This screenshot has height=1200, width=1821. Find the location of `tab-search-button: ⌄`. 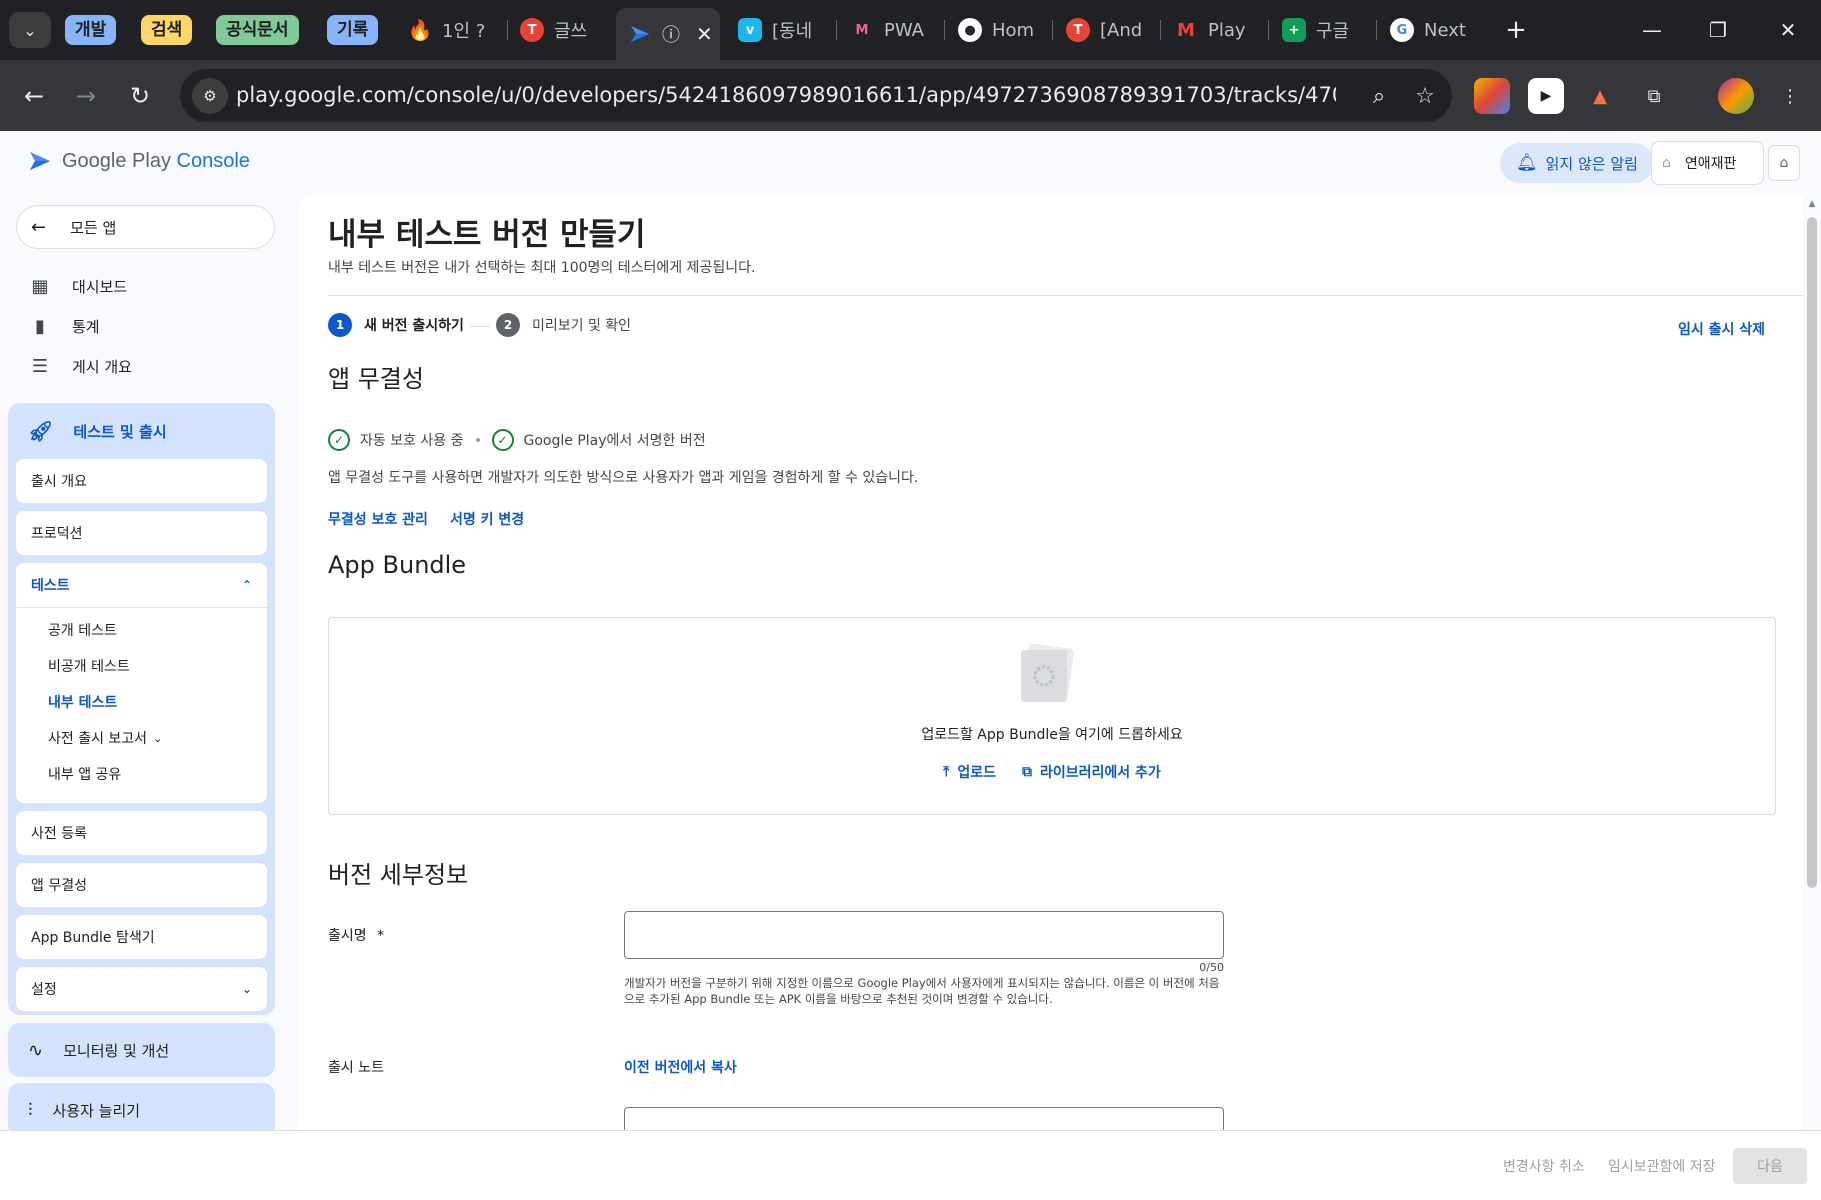

tab-search-button: ⌄ is located at coordinates (30, 30).